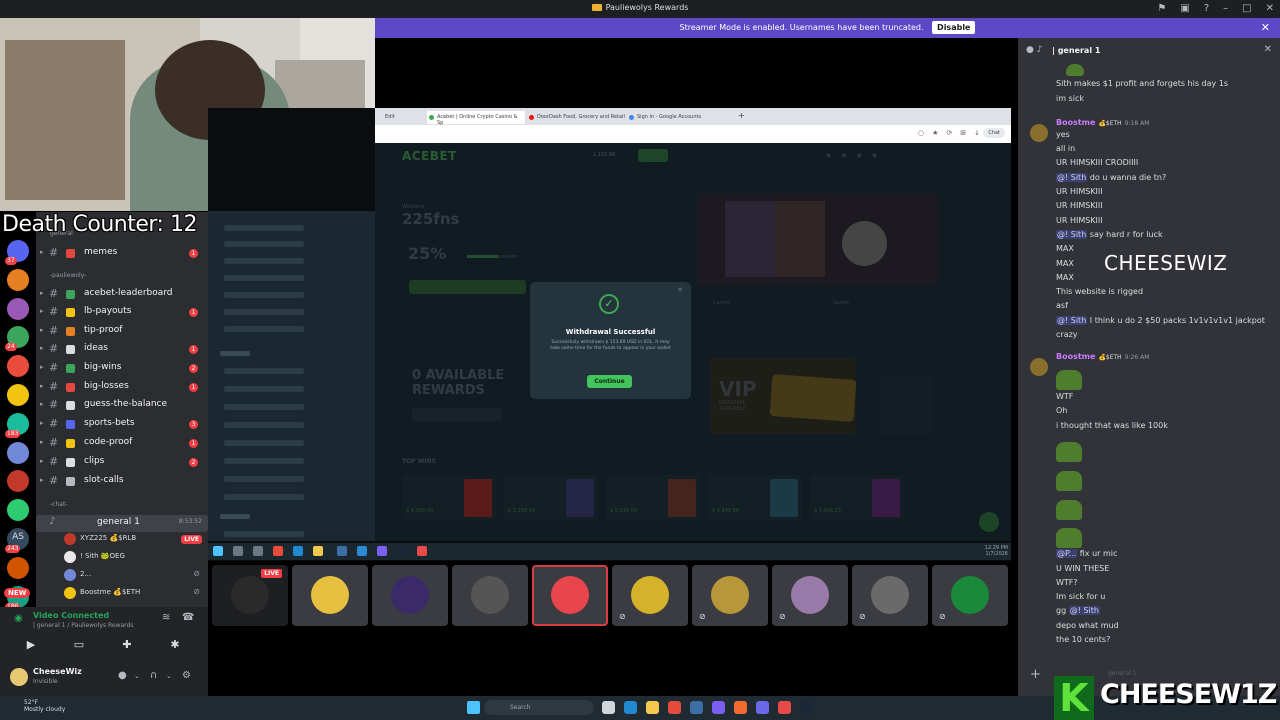  I want to click on browser-chat-button: Chat, so click(994, 133).